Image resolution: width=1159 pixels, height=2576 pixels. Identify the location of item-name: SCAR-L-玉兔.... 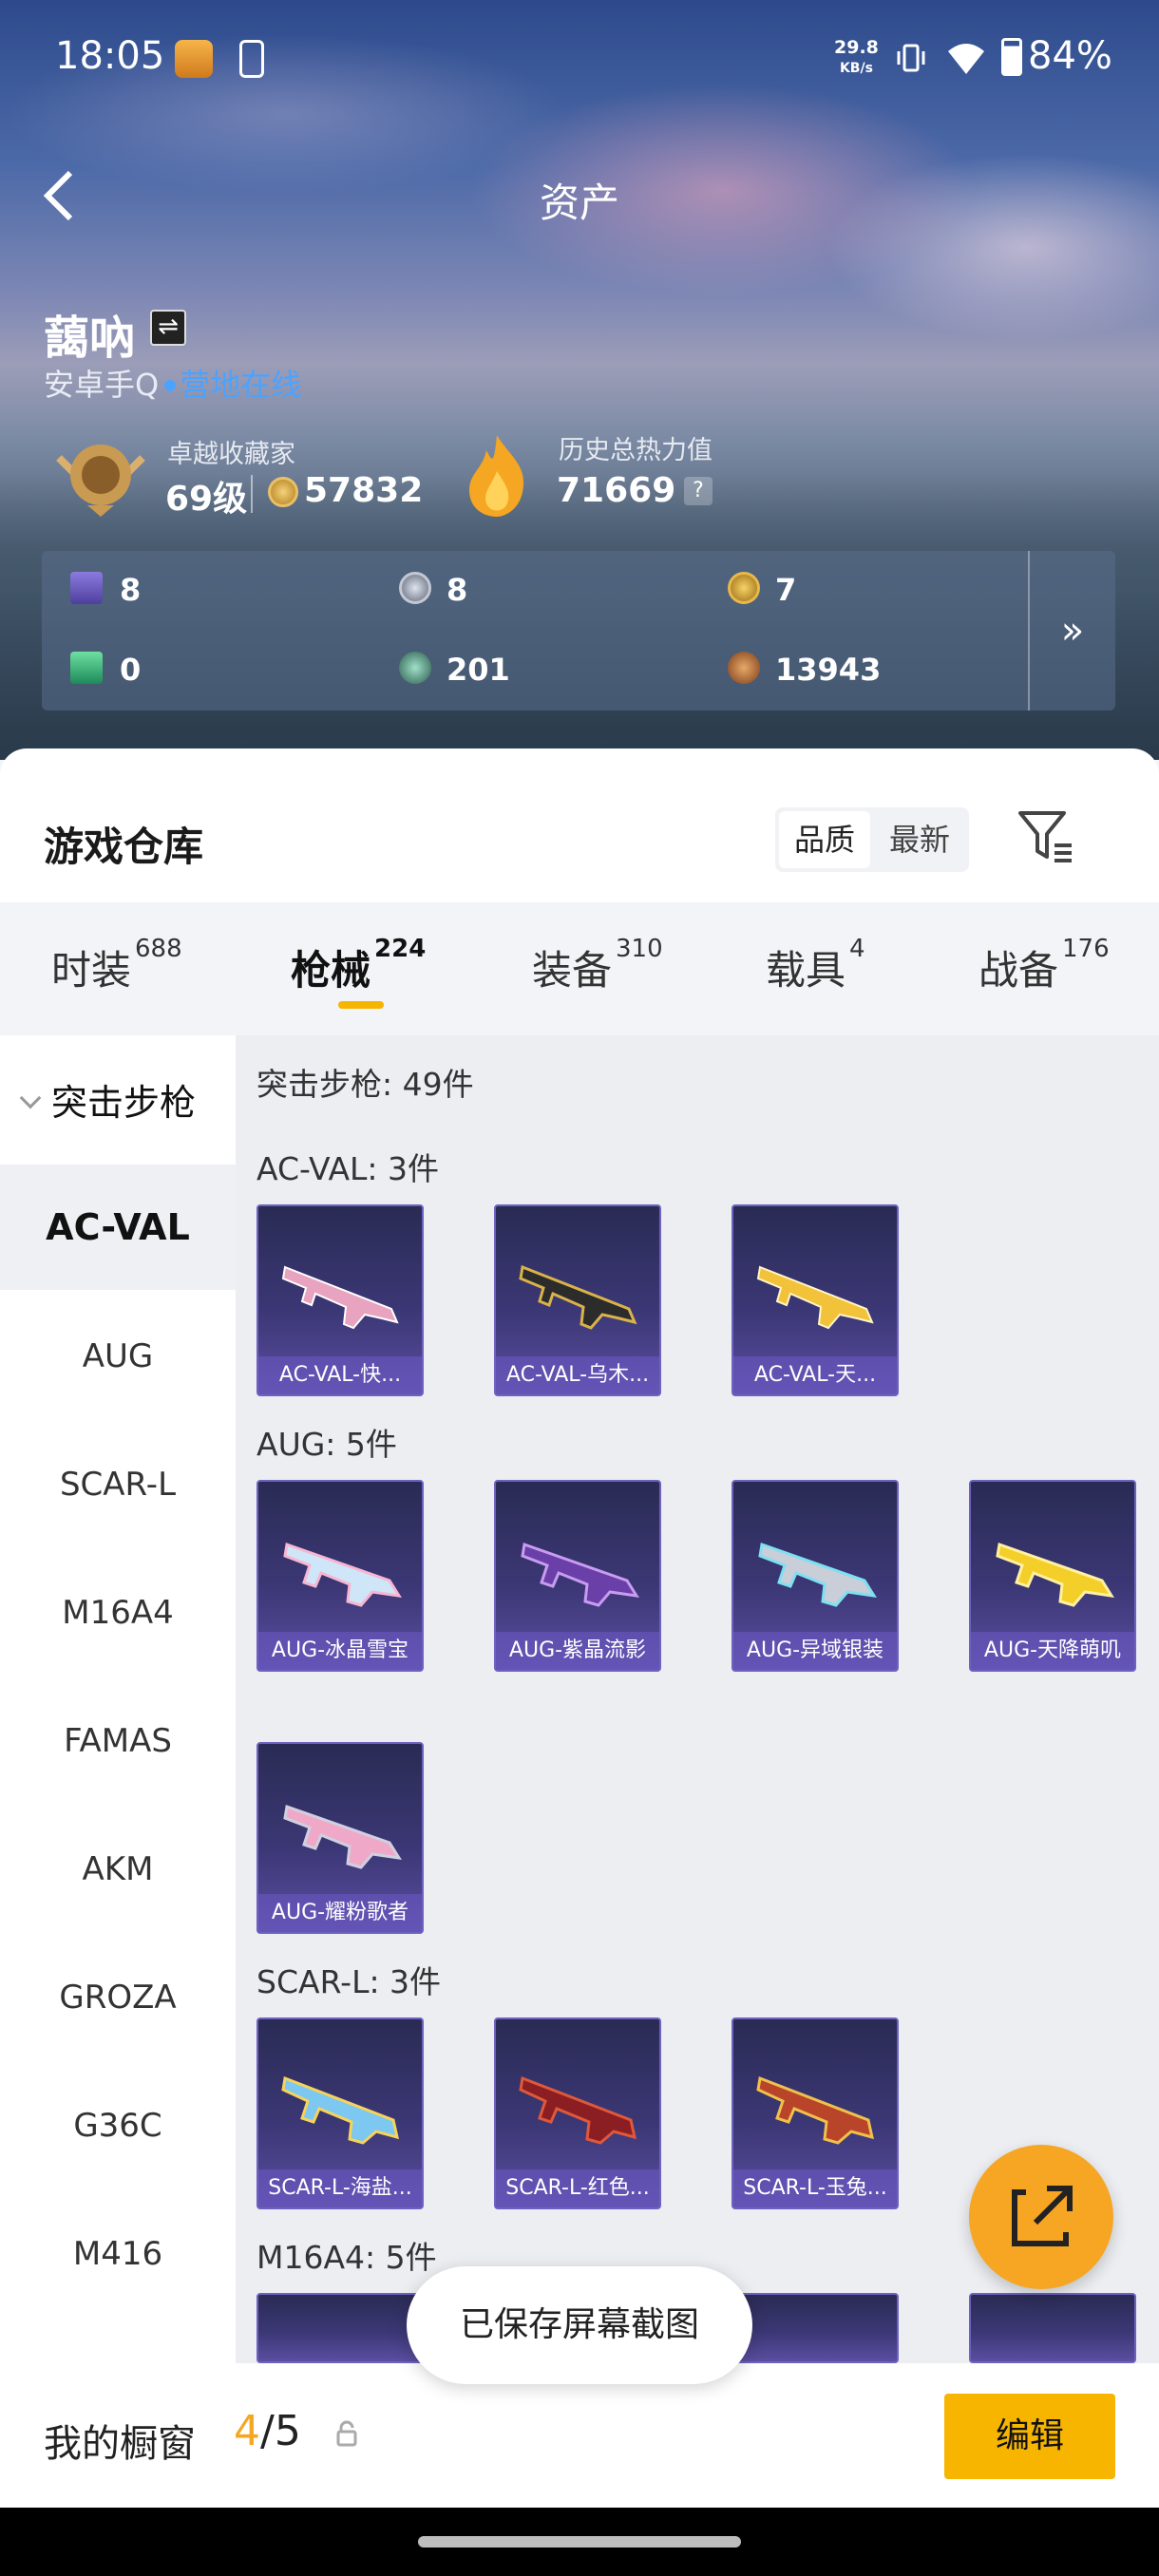
(815, 2188).